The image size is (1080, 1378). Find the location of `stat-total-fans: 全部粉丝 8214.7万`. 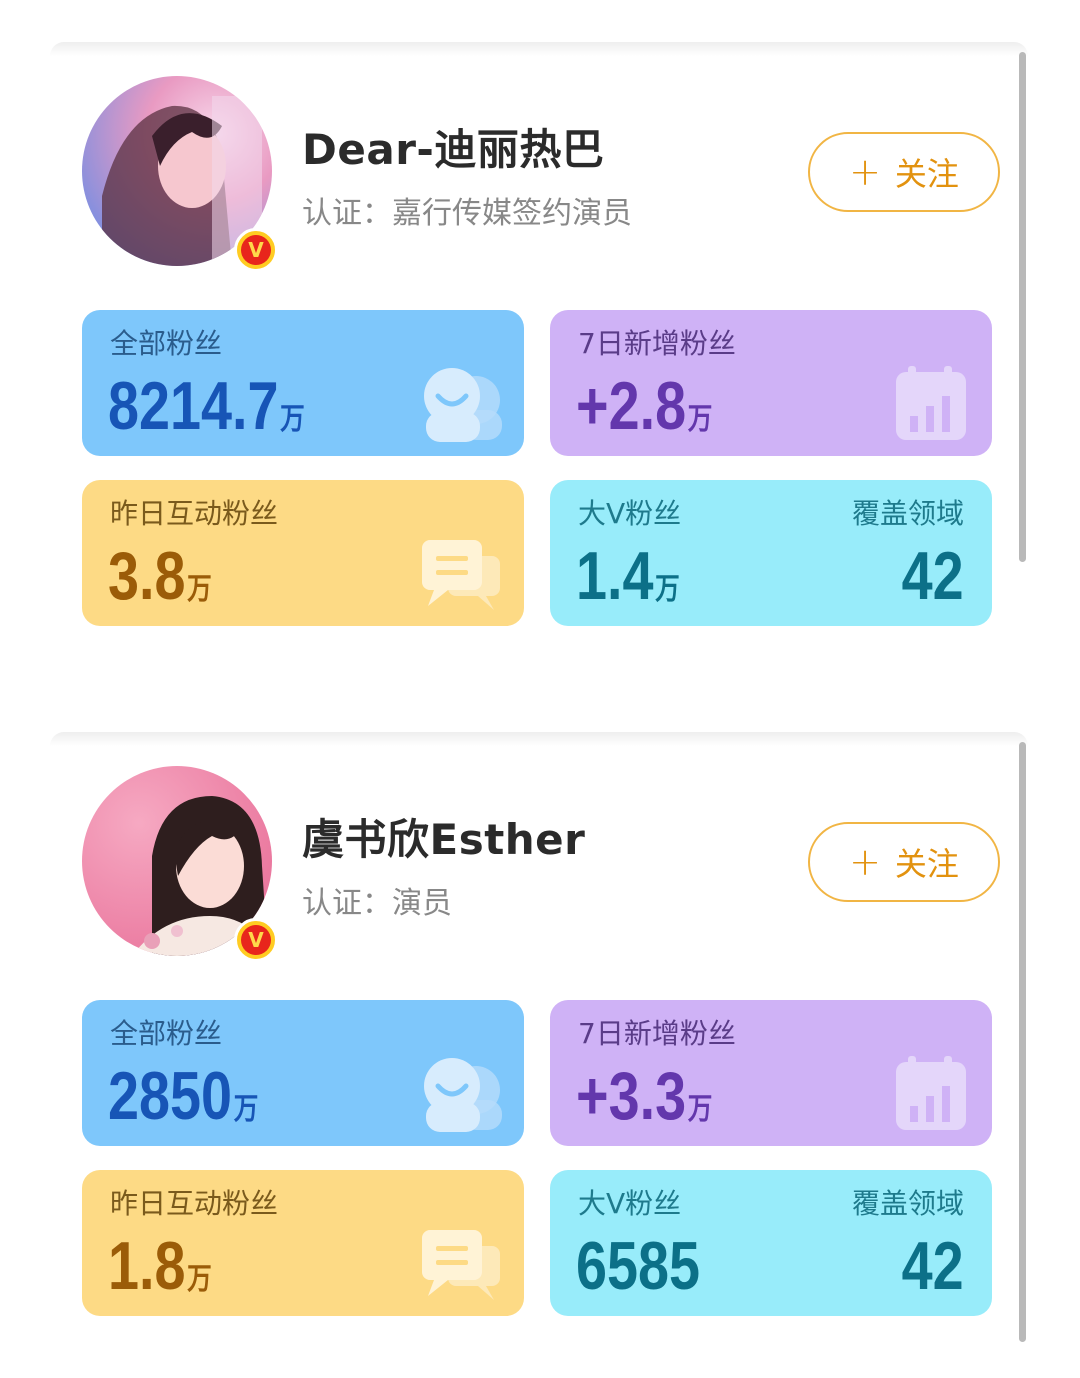

stat-total-fans: 全部粉丝 8214.7万 is located at coordinates (303, 383).